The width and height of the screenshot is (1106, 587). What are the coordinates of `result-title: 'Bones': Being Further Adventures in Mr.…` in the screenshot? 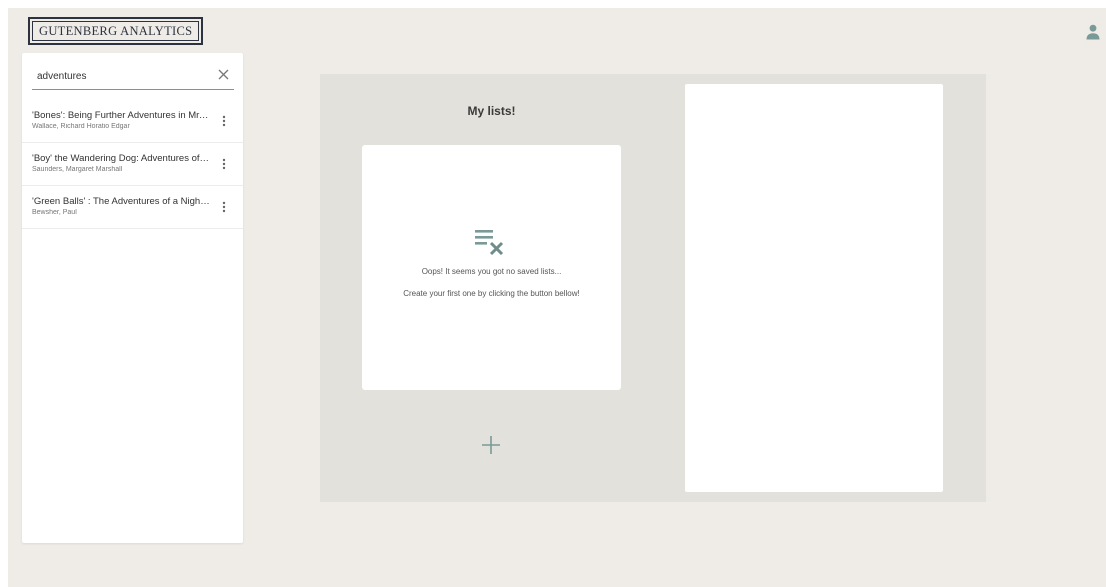 It's located at (121, 115).